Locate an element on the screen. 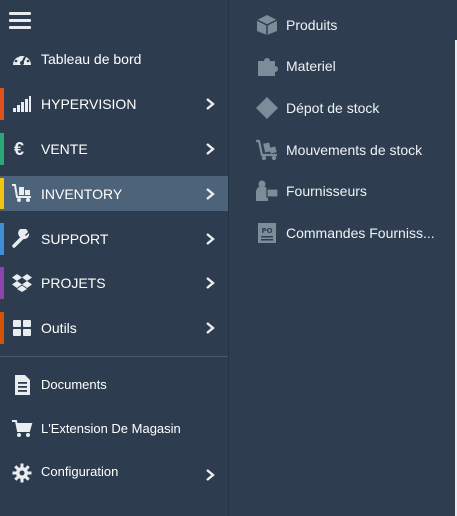 This screenshot has height=516, width=457. dropbox-icon is located at coordinates (22, 283).